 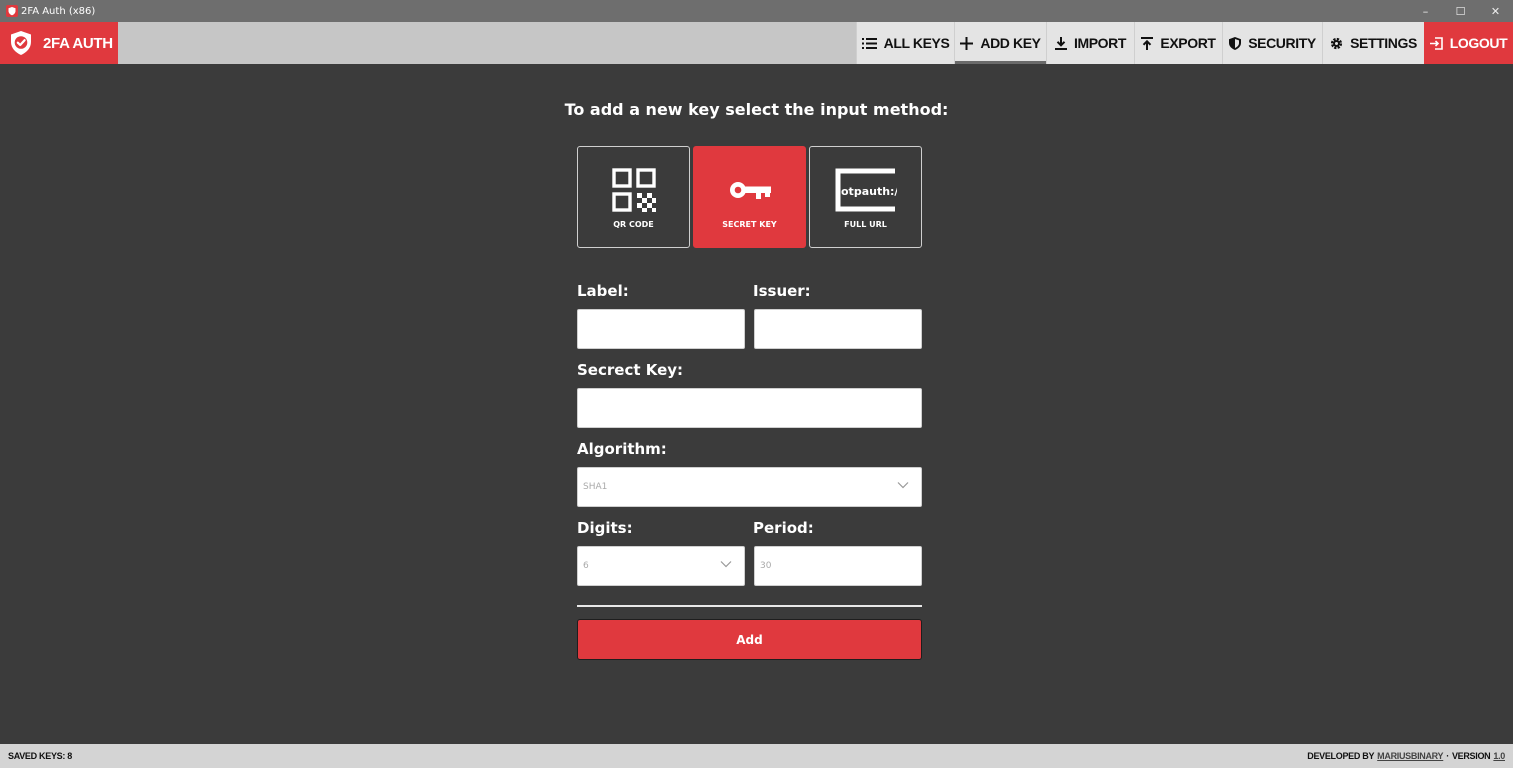 What do you see at coordinates (603, 291) in the screenshot?
I see `label-field-label: Label:` at bounding box center [603, 291].